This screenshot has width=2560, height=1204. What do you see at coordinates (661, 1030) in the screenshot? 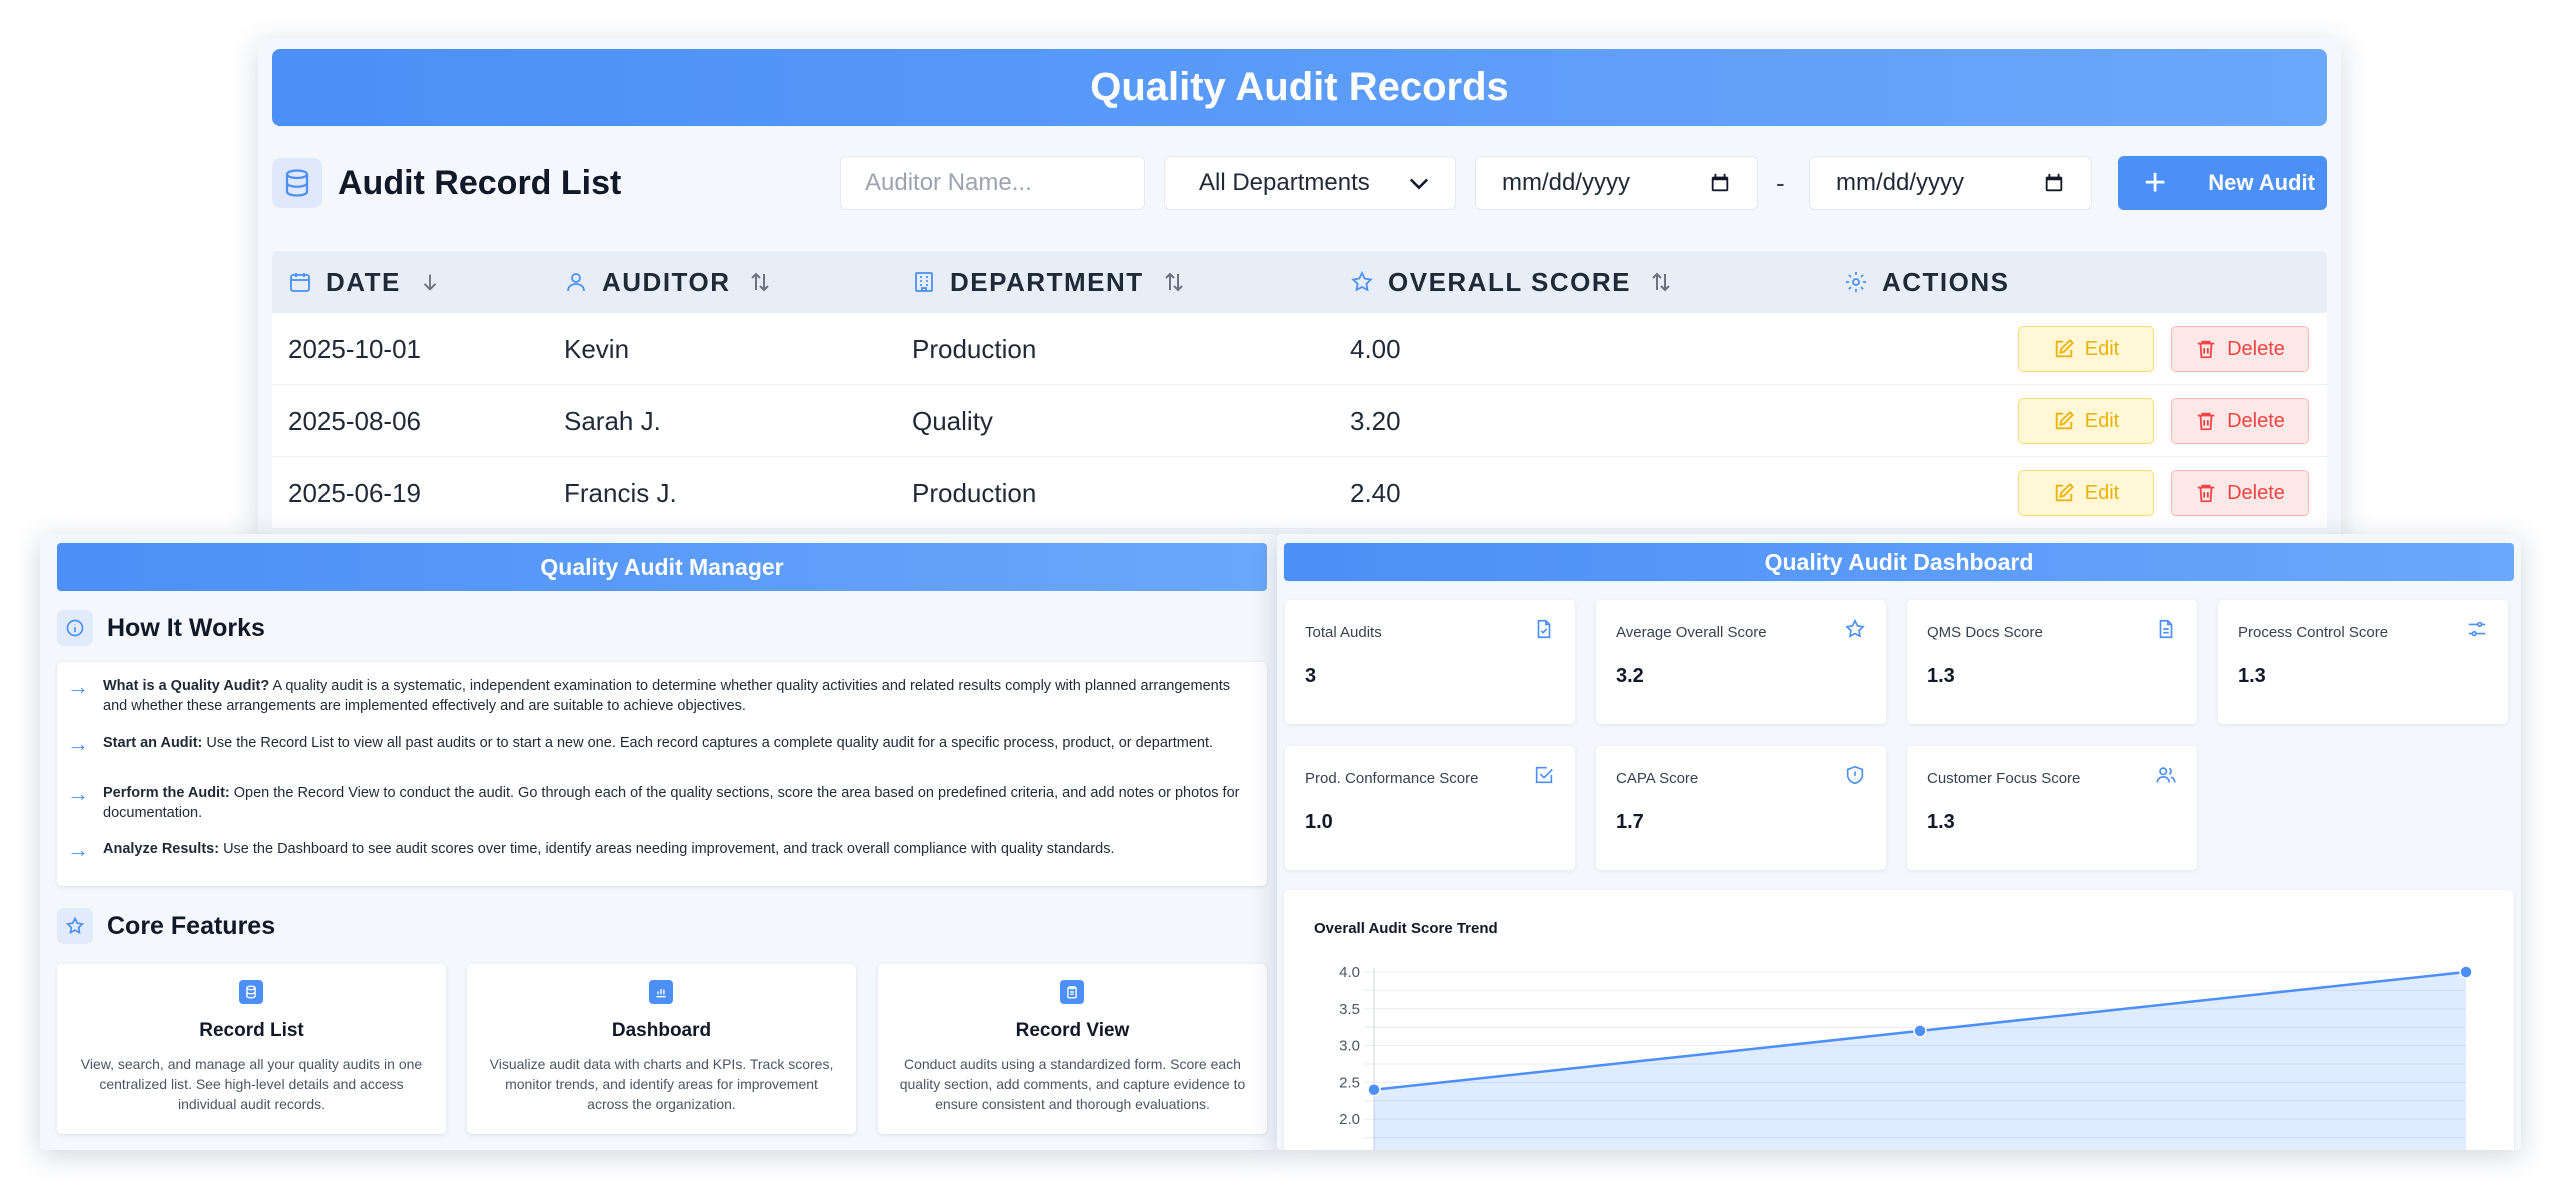
I see `feature-name: Dashboard` at bounding box center [661, 1030].